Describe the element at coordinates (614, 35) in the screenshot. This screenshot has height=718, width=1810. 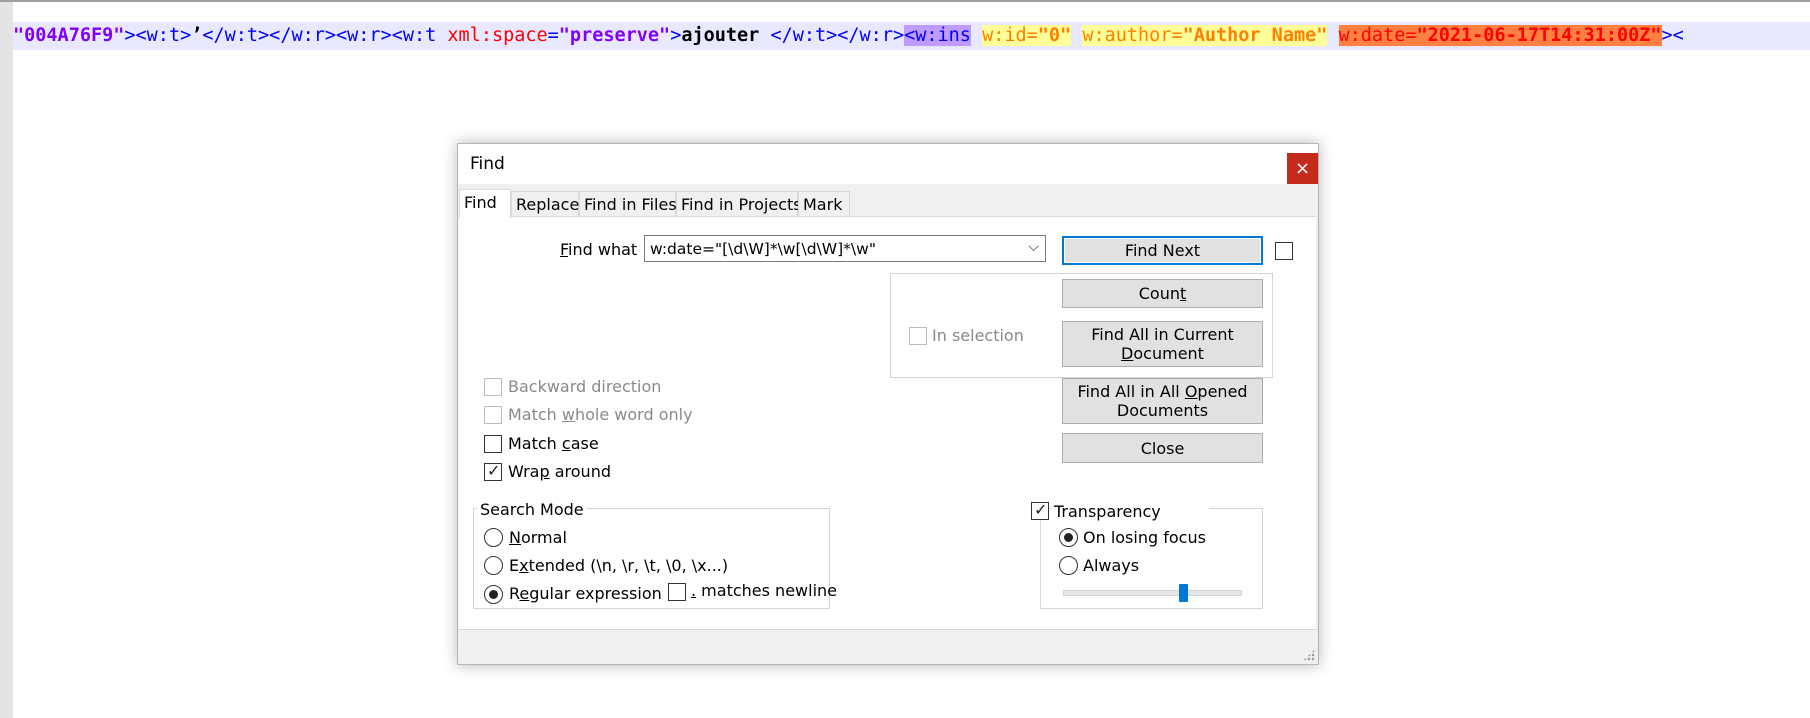
I see `code-token: "preserve"` at that location.